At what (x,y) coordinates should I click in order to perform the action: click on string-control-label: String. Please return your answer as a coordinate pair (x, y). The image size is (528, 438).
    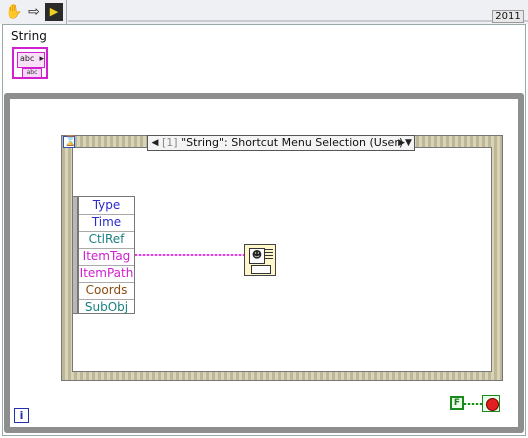
    Looking at the image, I should click on (29, 36).